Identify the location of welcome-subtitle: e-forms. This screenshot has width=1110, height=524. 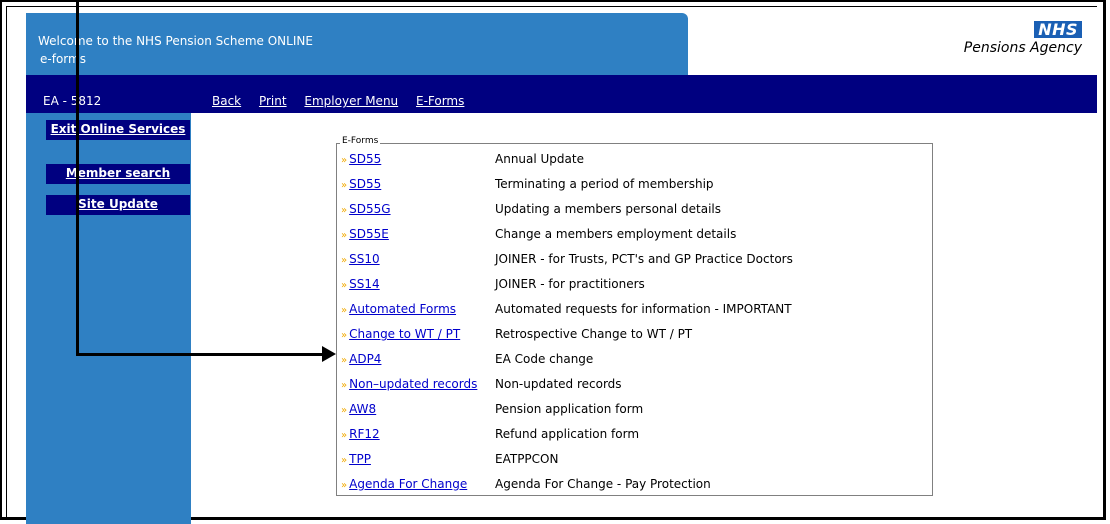
(63, 59).